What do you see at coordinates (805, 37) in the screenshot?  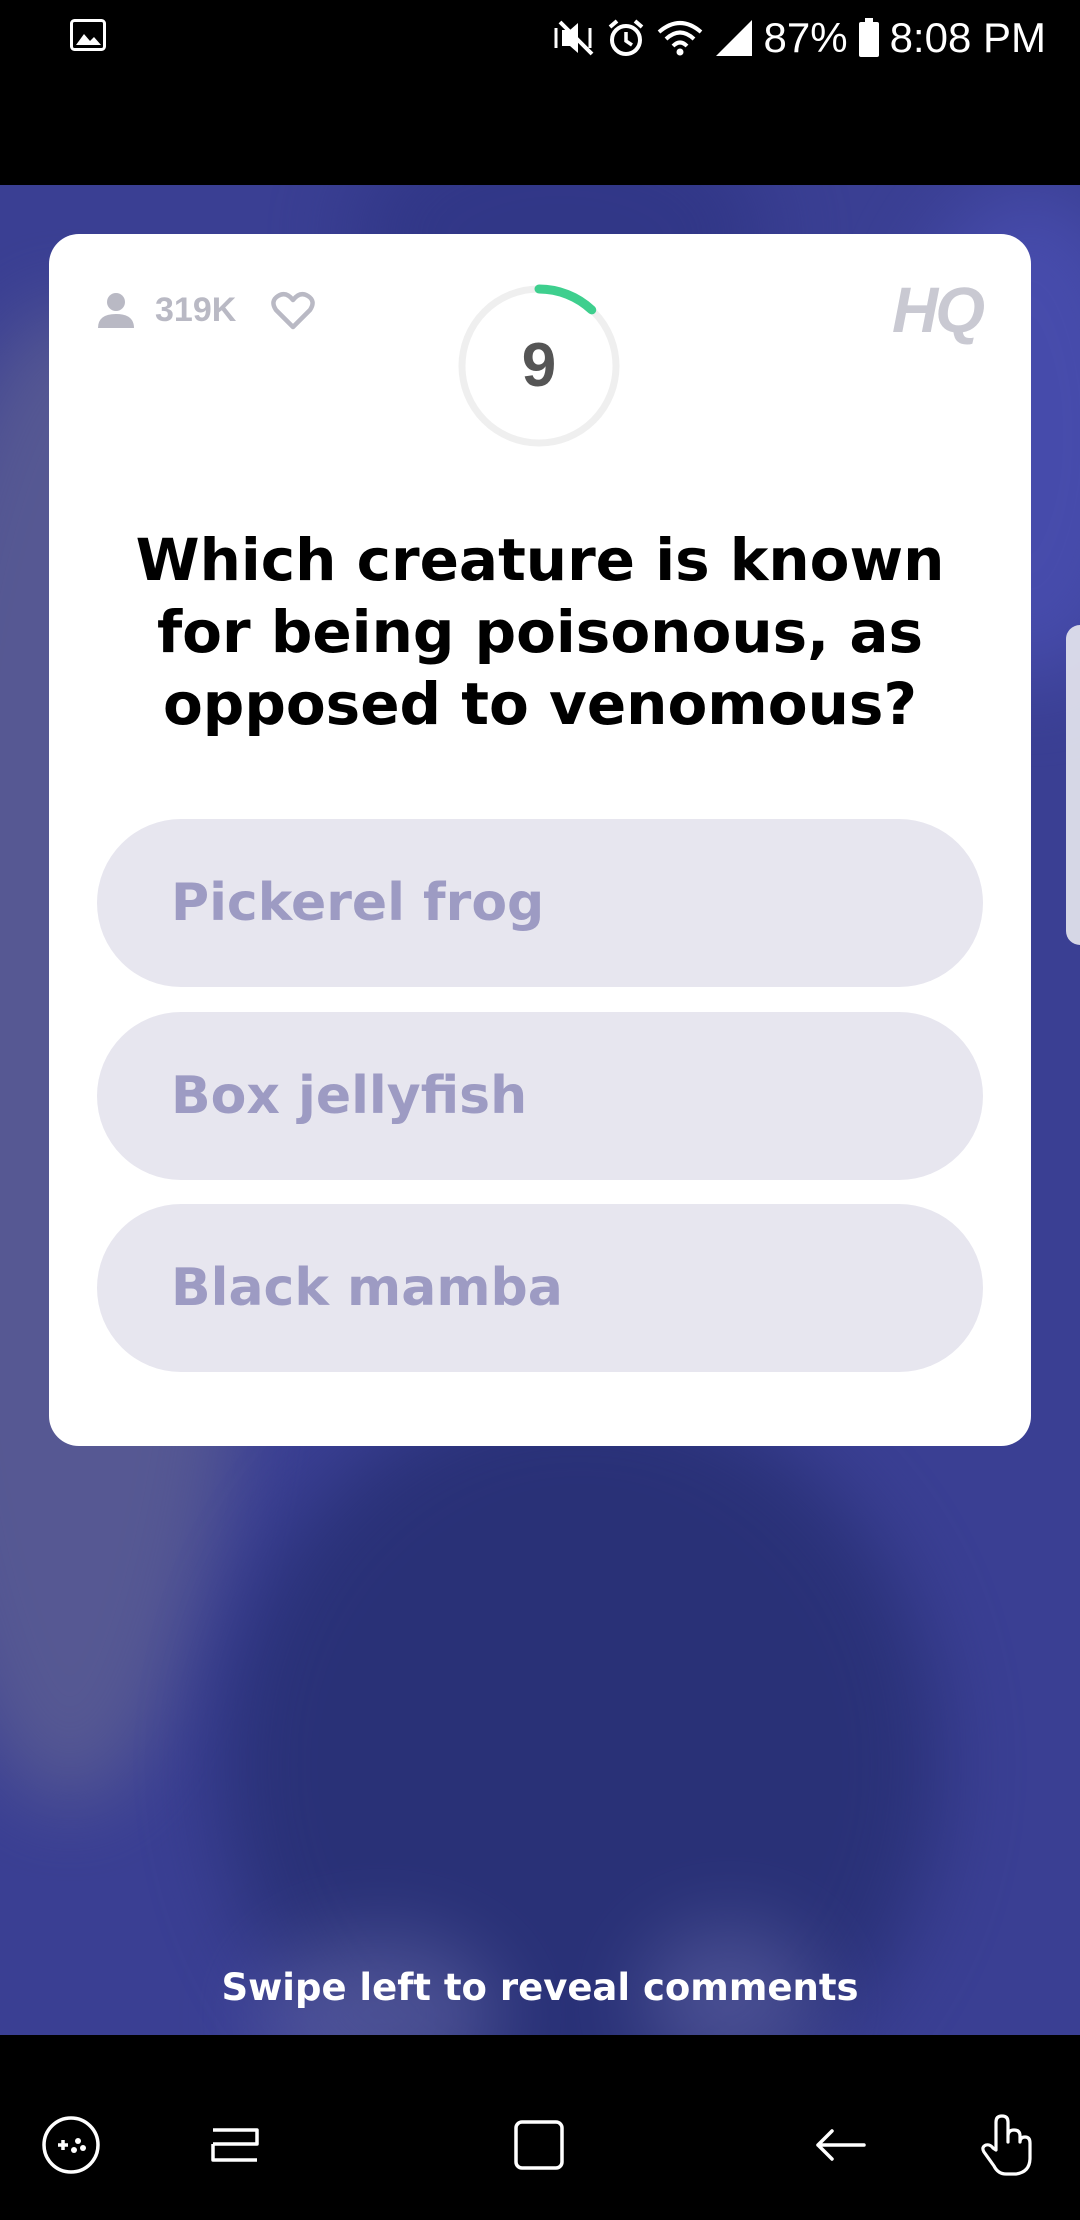 I see `battery-percent: 87%` at bounding box center [805, 37].